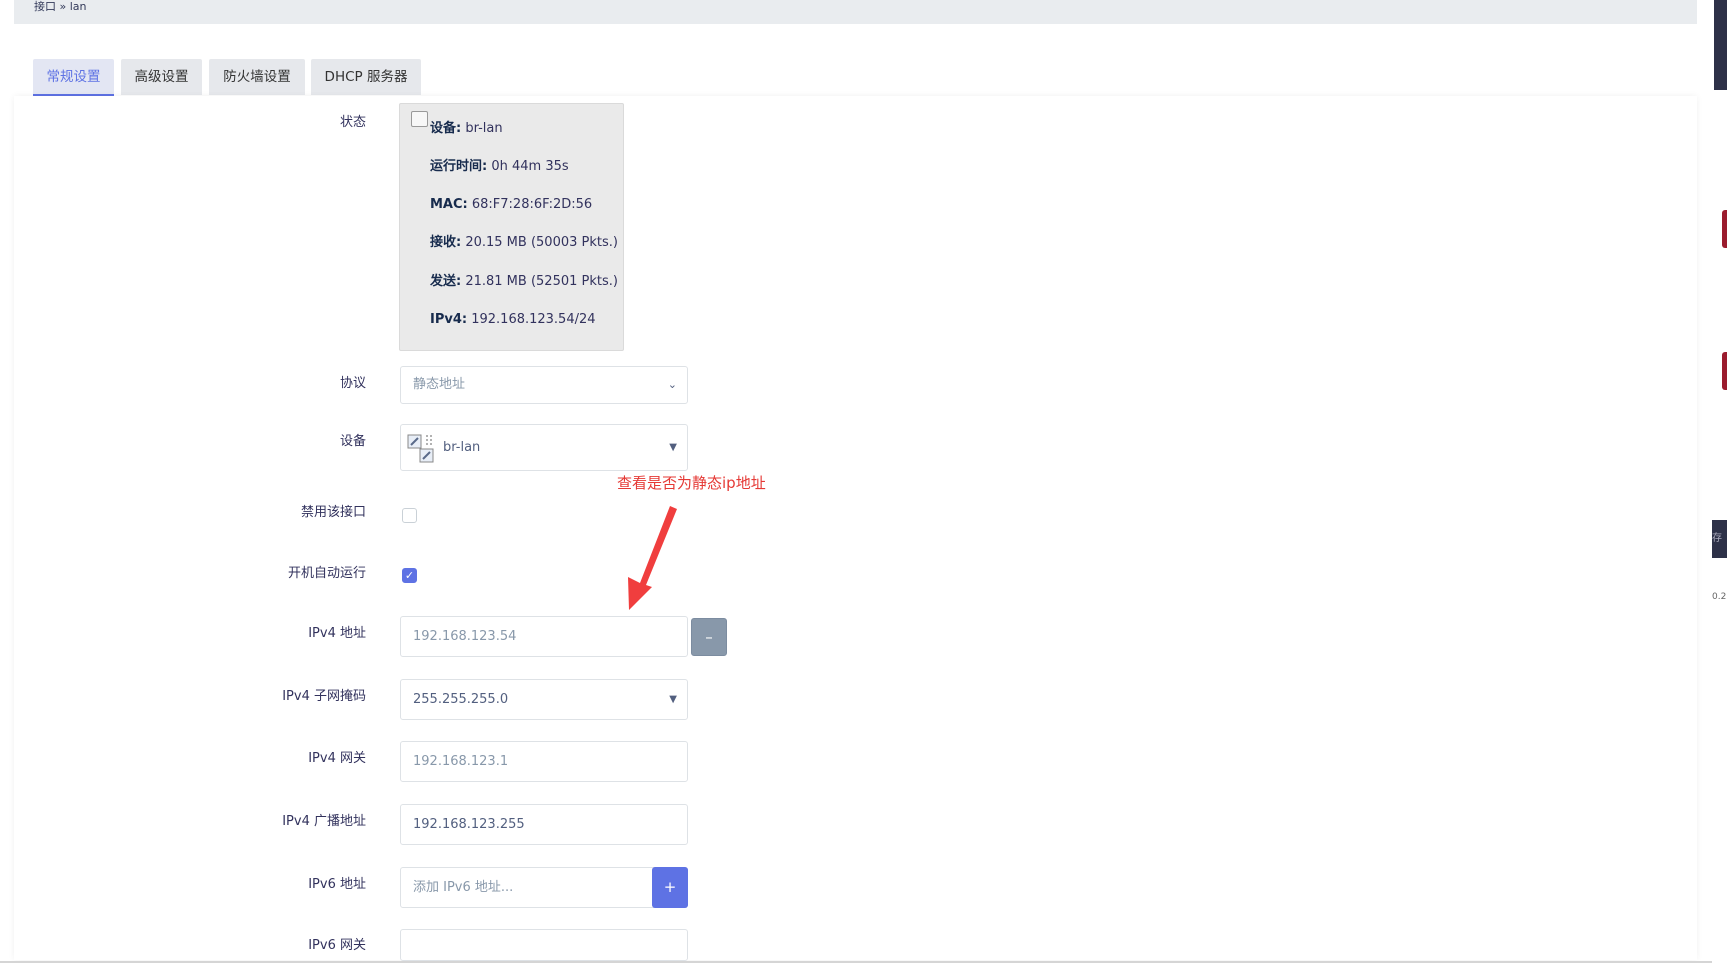  I want to click on autostart-label: 开机自动运行, so click(326, 573).